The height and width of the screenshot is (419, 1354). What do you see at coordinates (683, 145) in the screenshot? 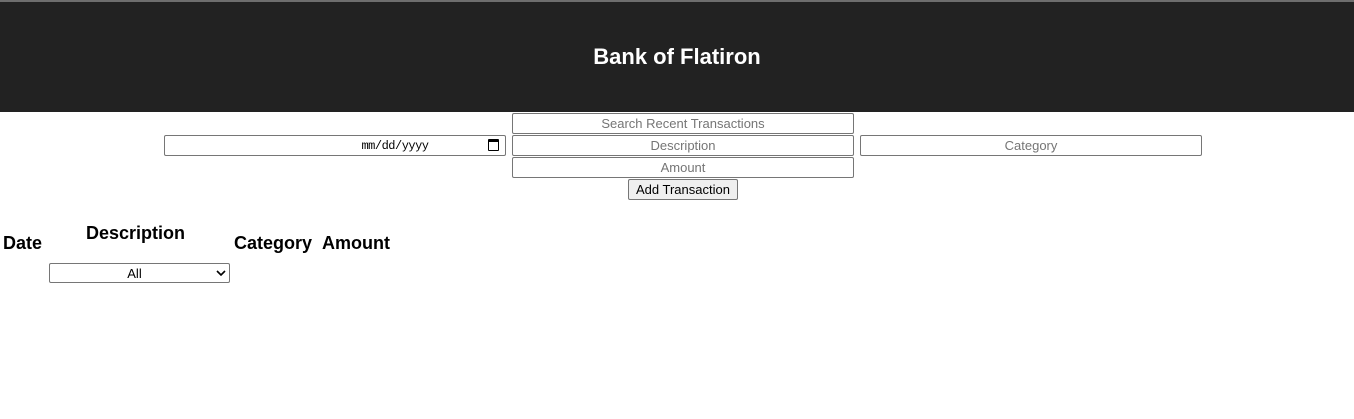
I see `description-input` at bounding box center [683, 145].